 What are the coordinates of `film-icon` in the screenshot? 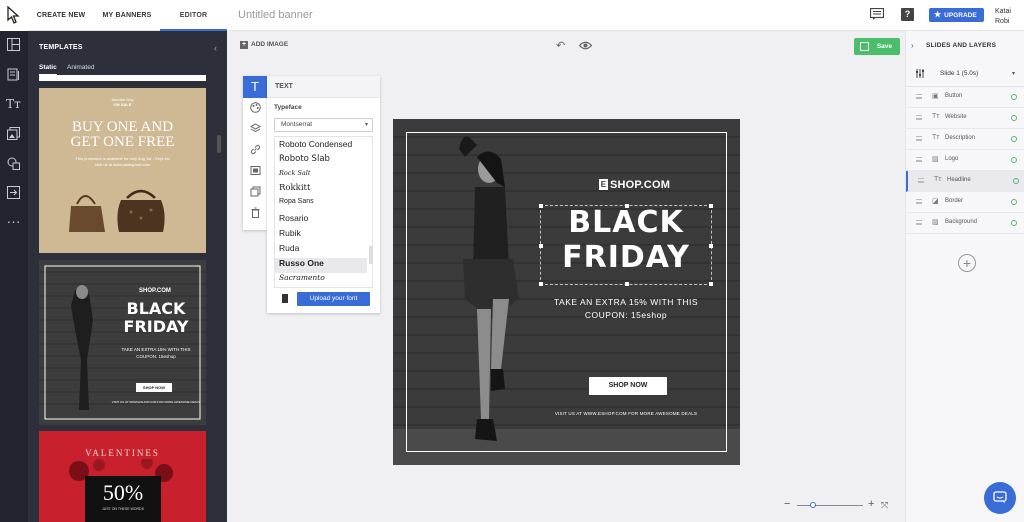 It's located at (255, 172).